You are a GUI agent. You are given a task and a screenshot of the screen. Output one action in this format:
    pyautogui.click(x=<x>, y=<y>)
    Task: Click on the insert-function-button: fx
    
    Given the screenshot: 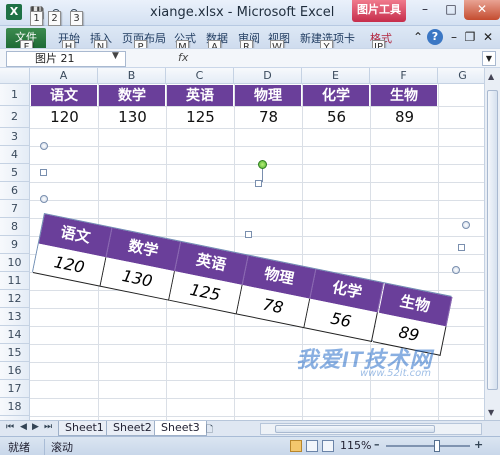 What is the action you would take?
    pyautogui.click(x=183, y=57)
    